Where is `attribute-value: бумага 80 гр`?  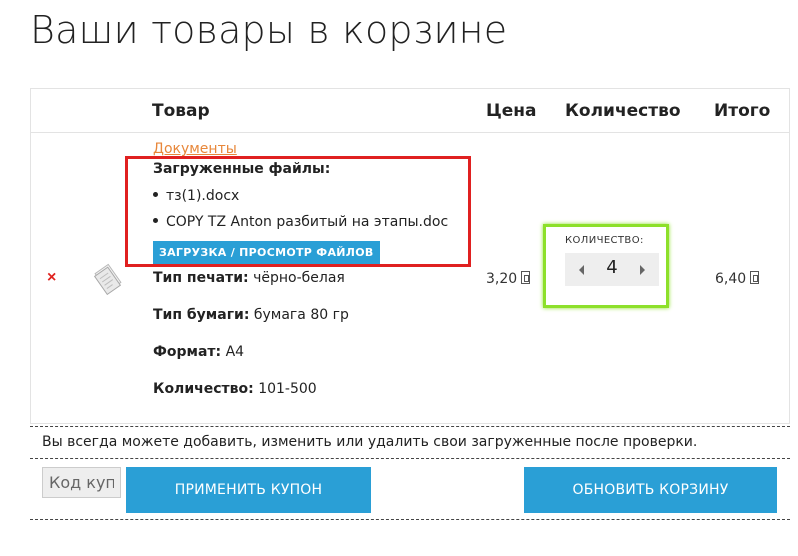
attribute-value: бумага 80 гр is located at coordinates (301, 315).